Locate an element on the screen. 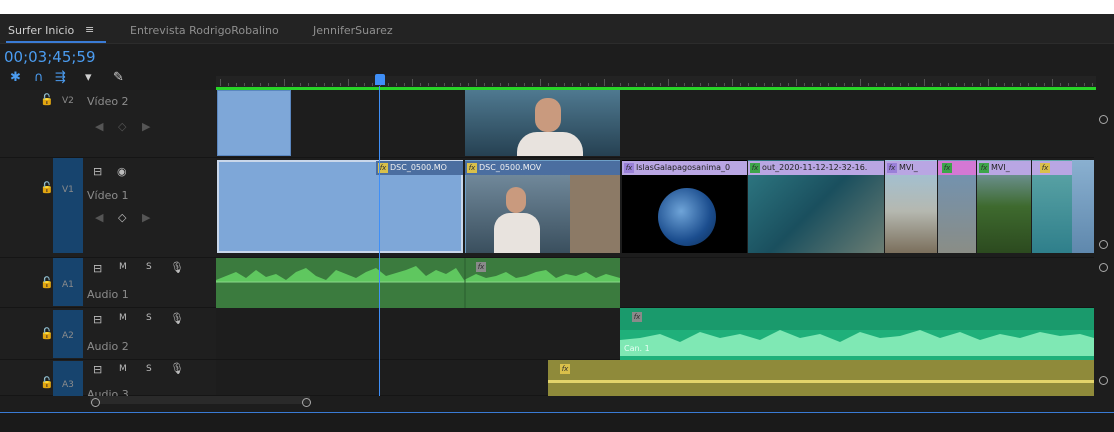 The image size is (1114, 432). wrench-icon: ✎ is located at coordinates (118, 78).